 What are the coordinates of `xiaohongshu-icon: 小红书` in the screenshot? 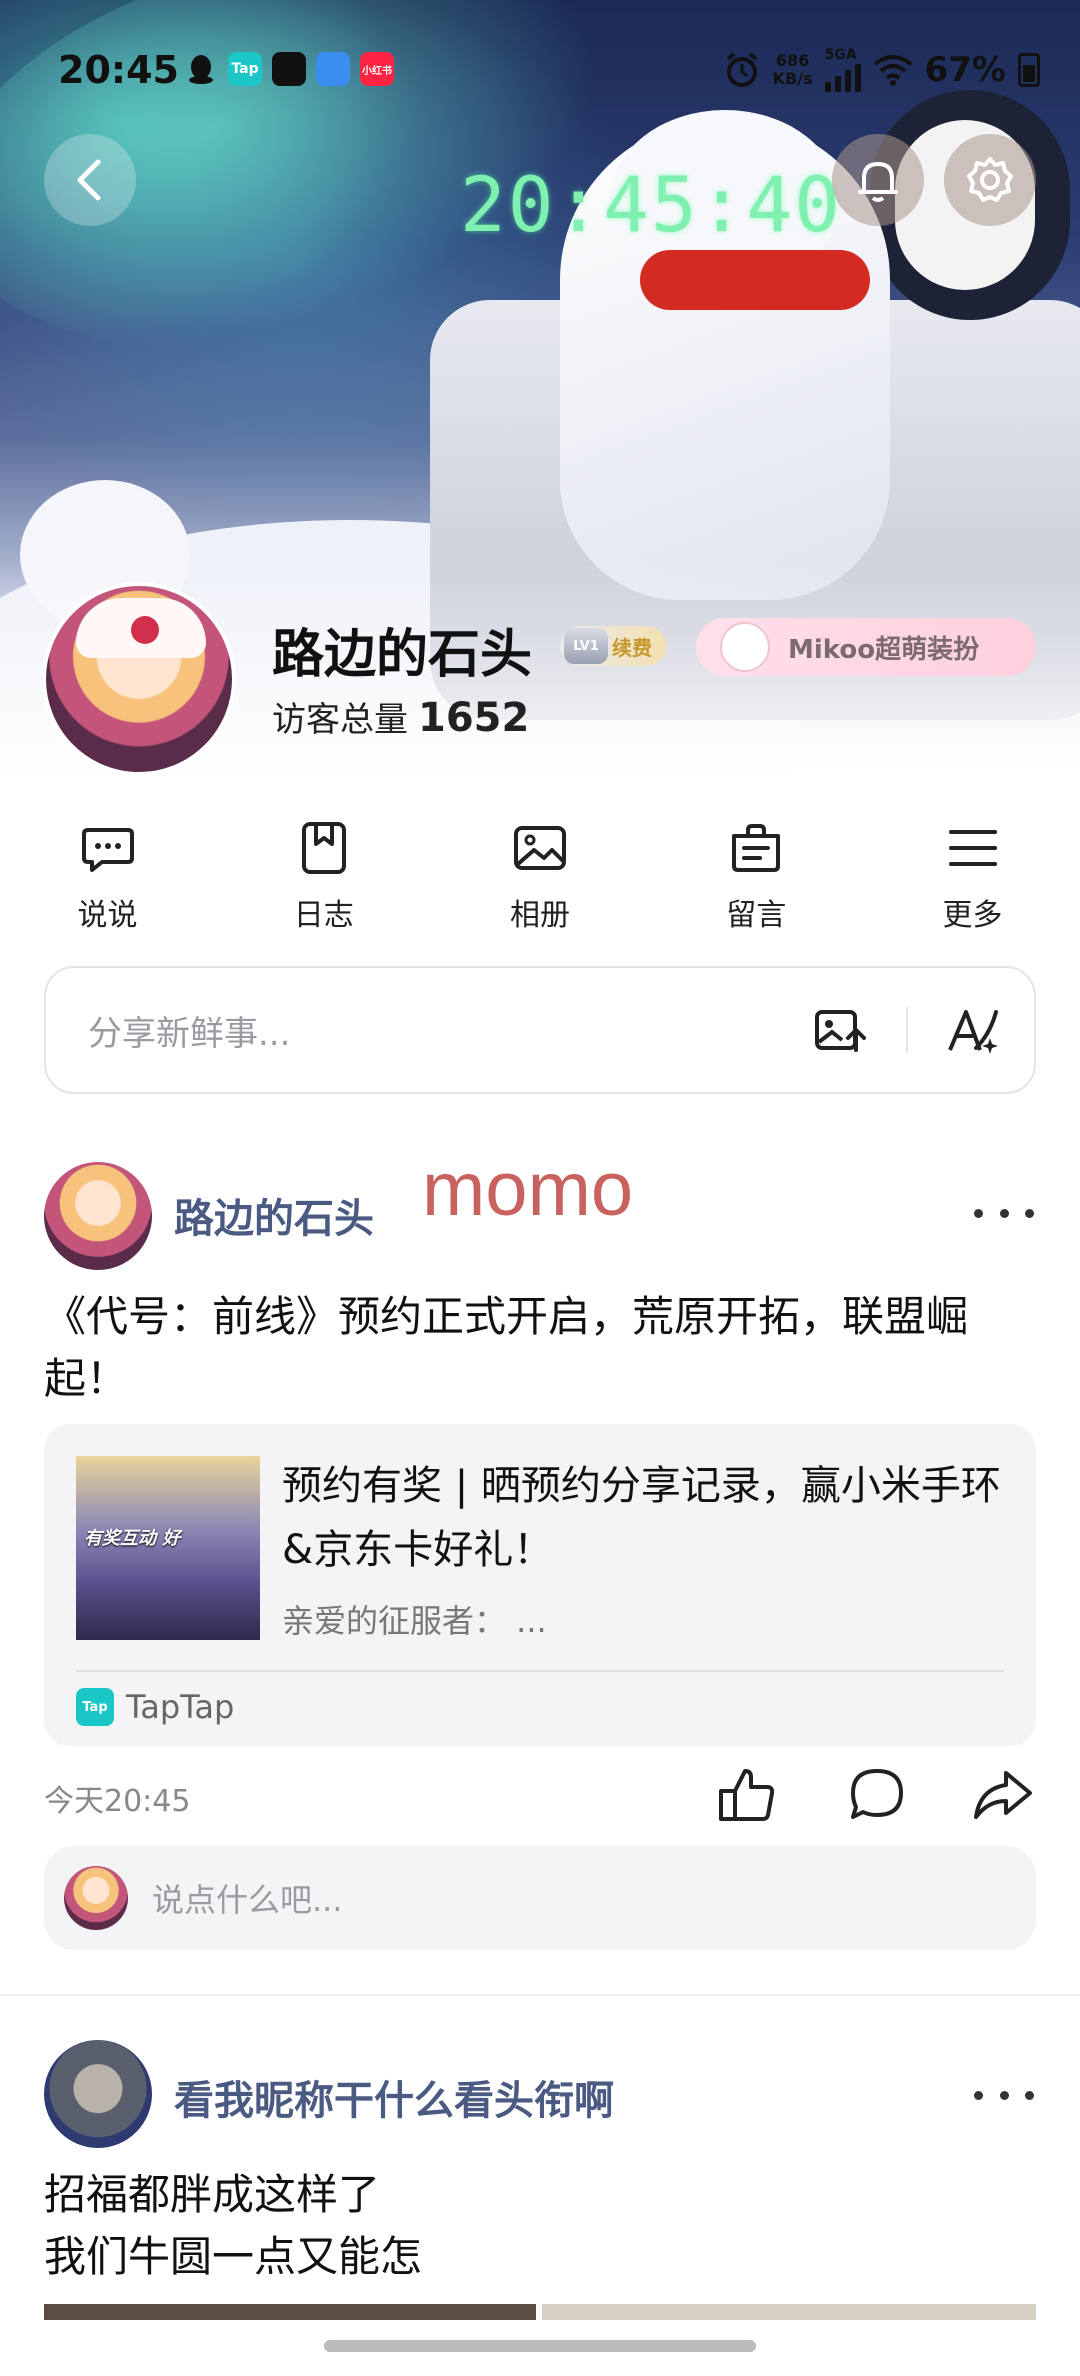 It's located at (377, 69).